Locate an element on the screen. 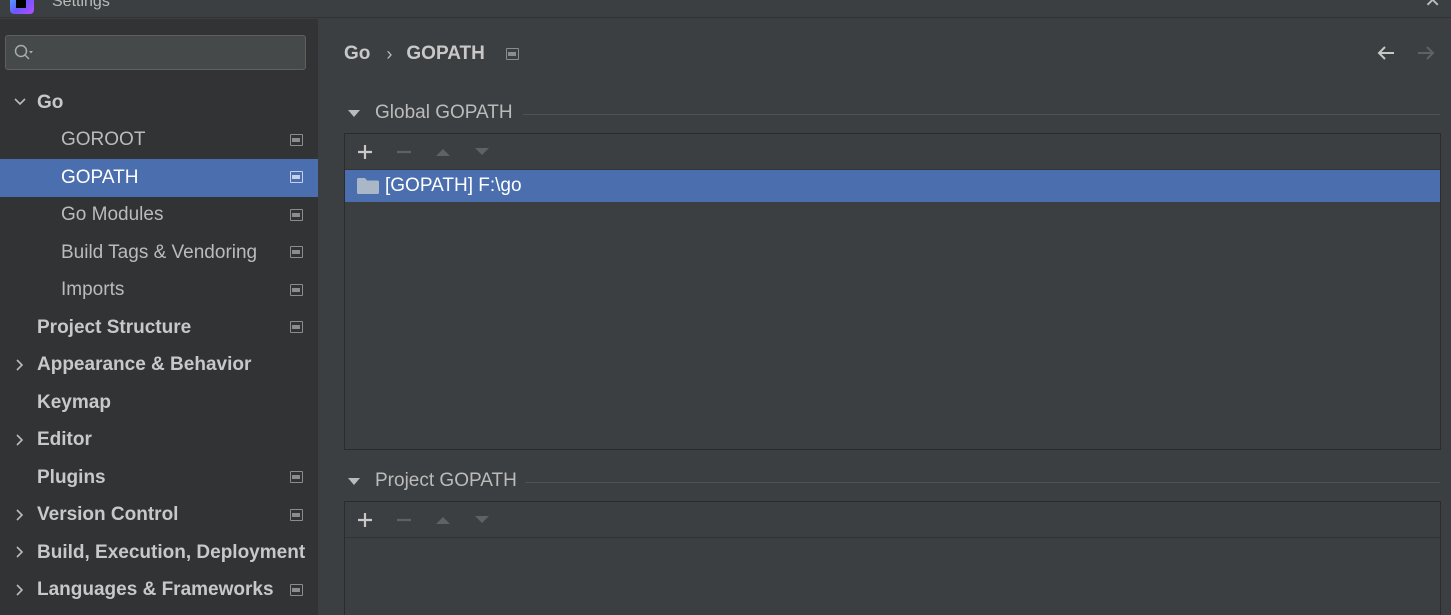  folder-icon is located at coordinates (368, 186).